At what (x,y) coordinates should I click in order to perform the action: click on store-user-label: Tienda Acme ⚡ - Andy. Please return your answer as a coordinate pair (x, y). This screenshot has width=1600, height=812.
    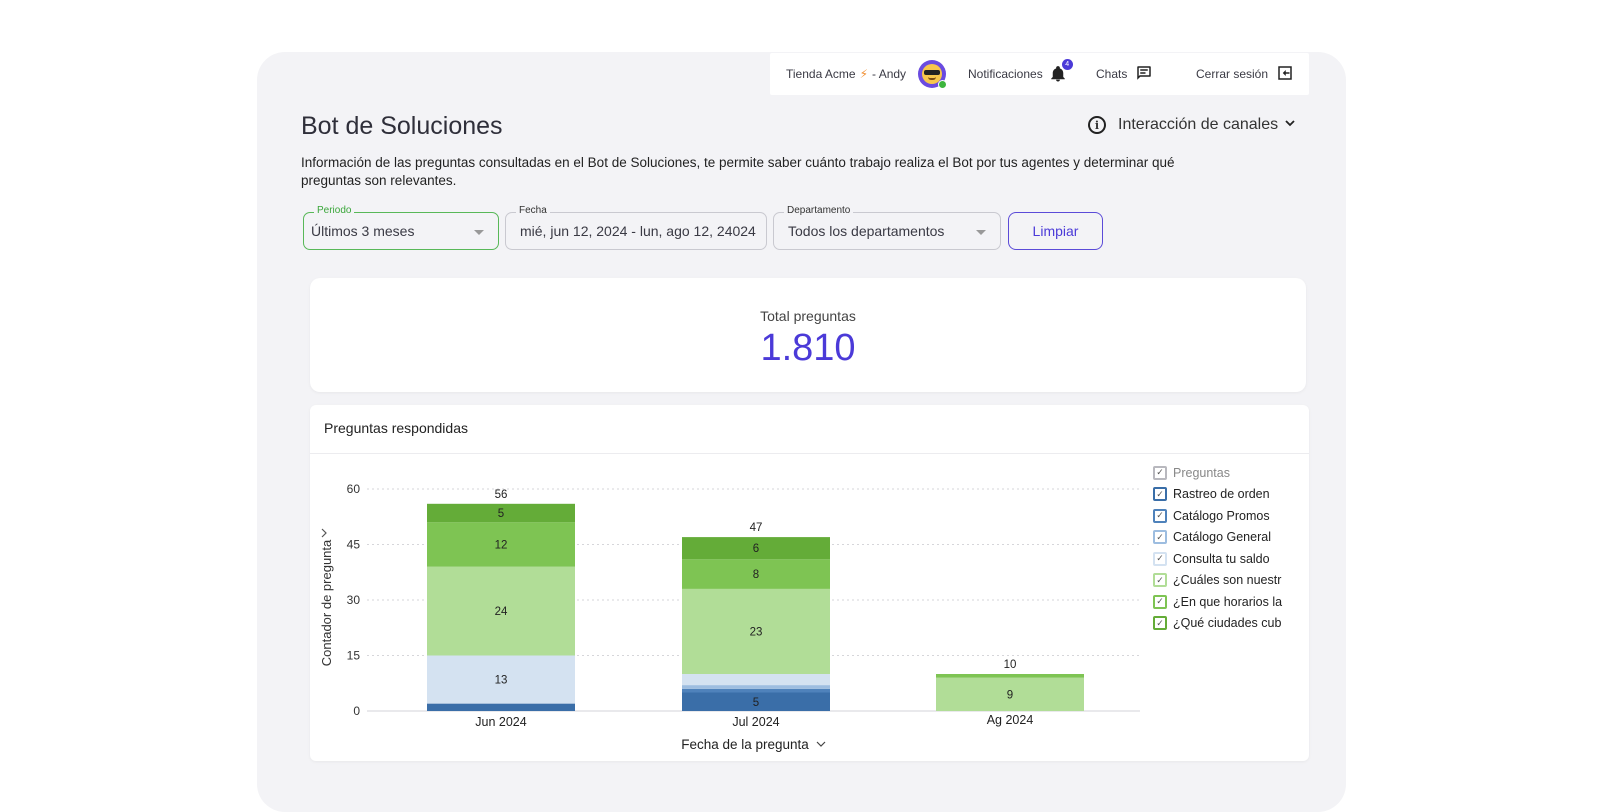
    Looking at the image, I should click on (846, 74).